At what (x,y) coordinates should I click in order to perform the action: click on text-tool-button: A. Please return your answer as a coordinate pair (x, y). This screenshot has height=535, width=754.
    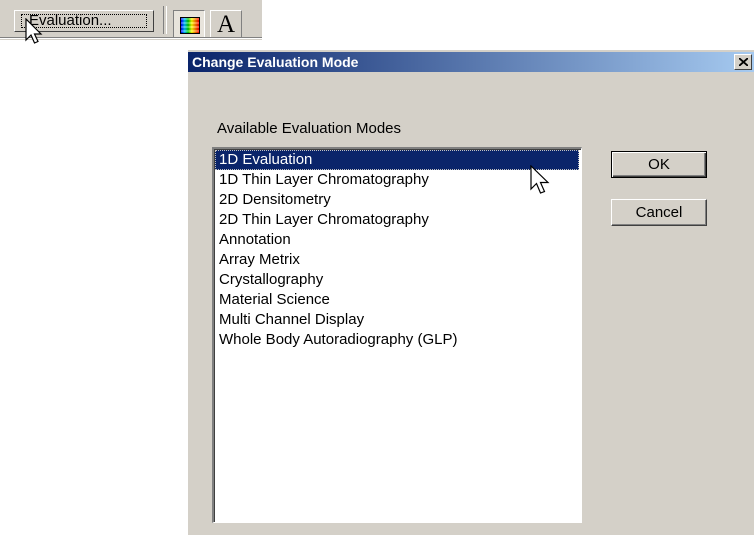
    Looking at the image, I should click on (226, 24).